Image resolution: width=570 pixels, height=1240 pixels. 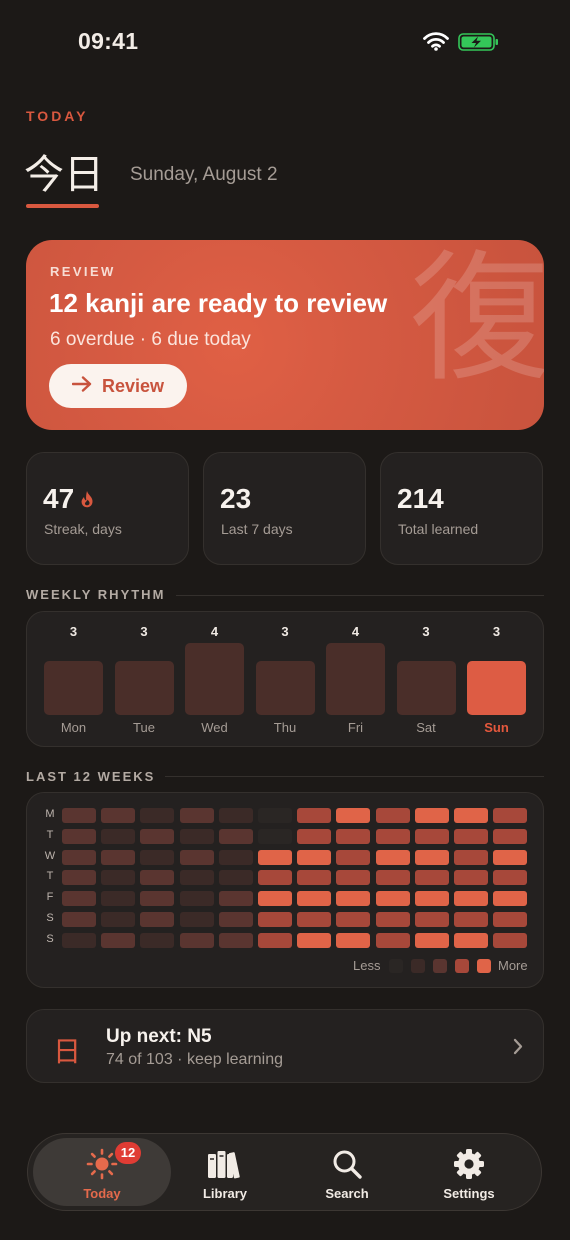 I want to click on bar-day-label: Sat, so click(x=426, y=727).